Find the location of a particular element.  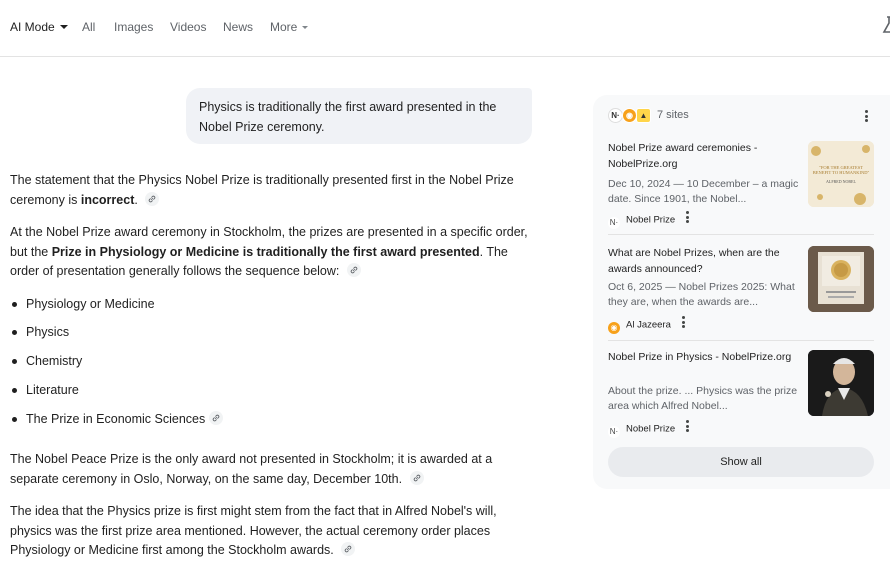

site-favicons: N· ◉ ▲ is located at coordinates (631, 116).